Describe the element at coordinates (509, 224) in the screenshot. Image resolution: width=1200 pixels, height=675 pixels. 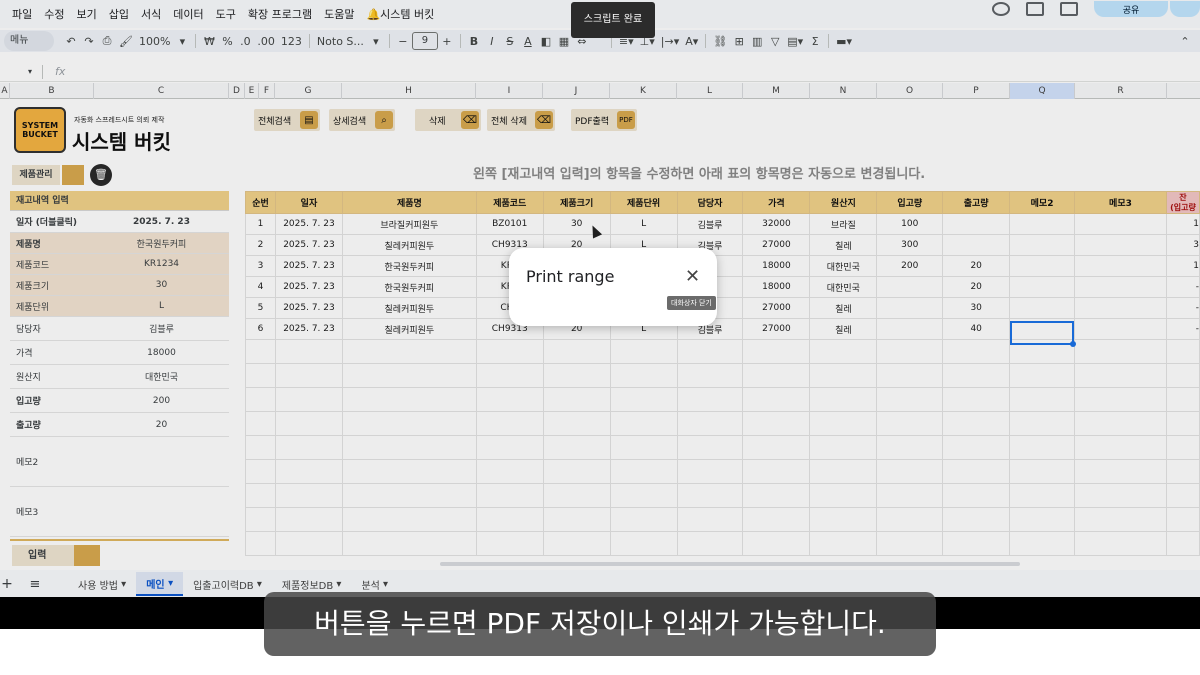
I see `table-cell: BZ0101` at that location.